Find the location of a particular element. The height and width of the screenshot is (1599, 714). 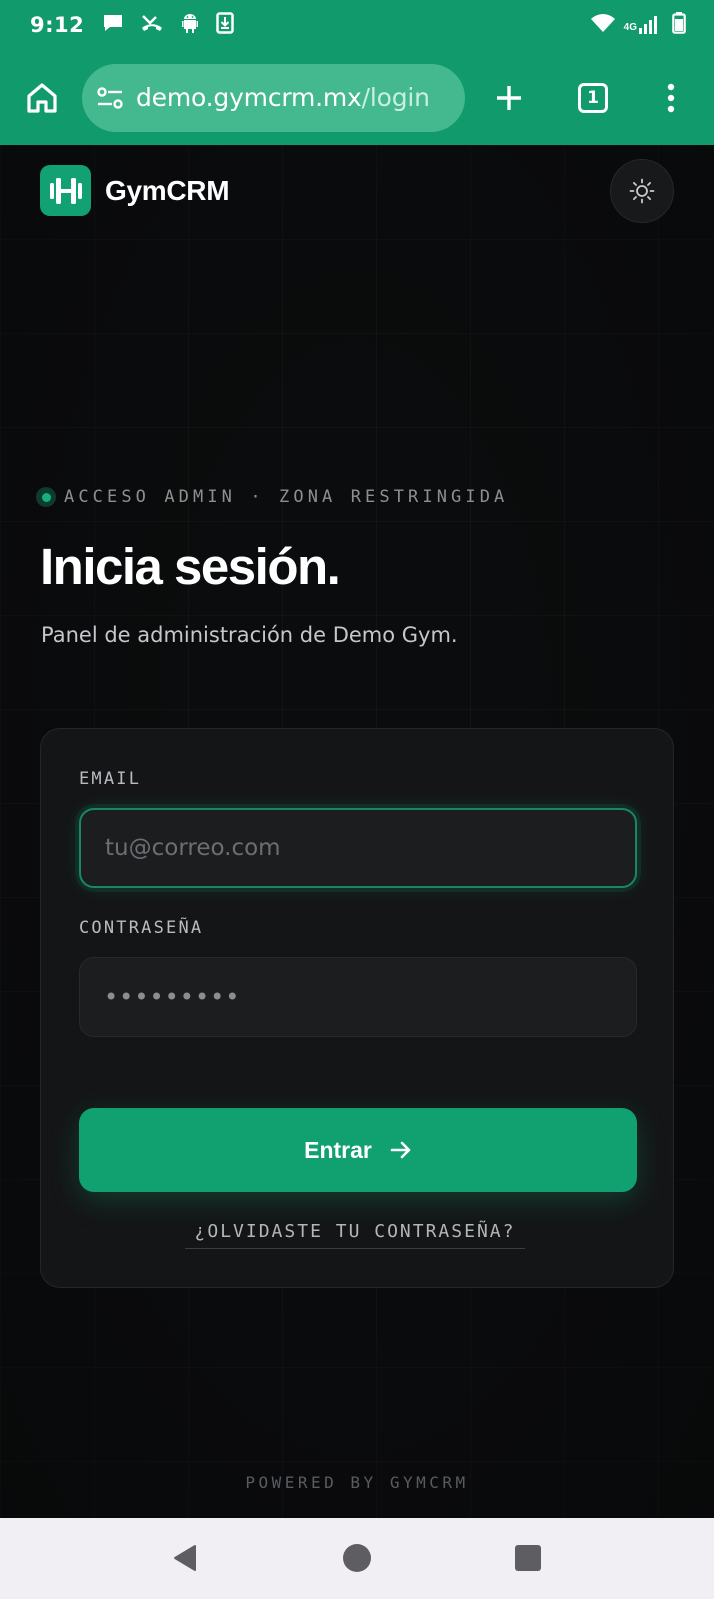

access-eyebrow: ACCESO ADMIN · ZONA RESTRINGIDA is located at coordinates (272, 497).